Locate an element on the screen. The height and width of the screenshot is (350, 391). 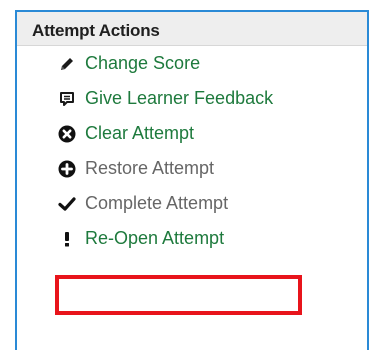
clear-x-icon is located at coordinates (67, 134).